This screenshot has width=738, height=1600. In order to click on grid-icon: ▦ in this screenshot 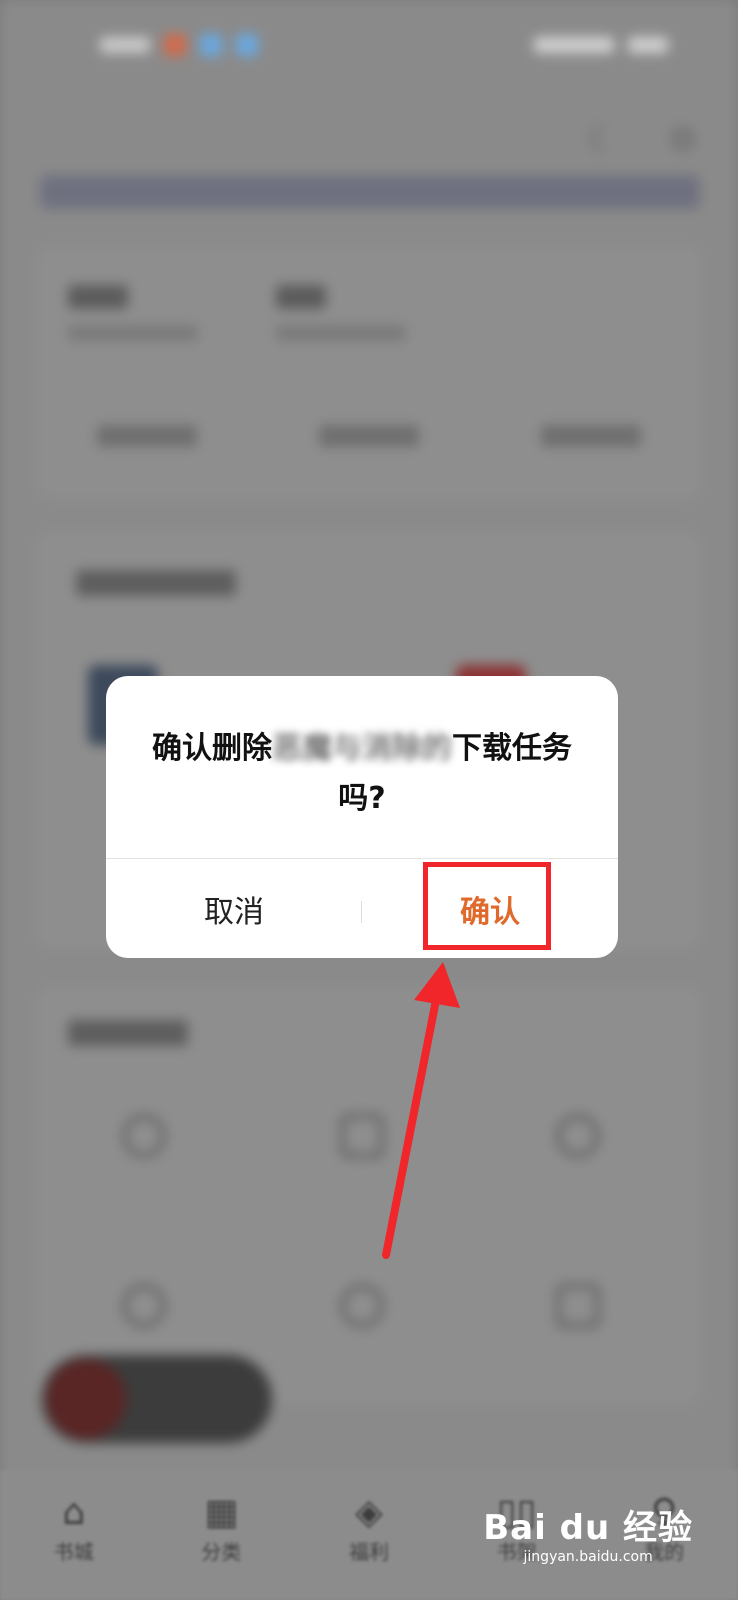, I will do `click(221, 1512)`.